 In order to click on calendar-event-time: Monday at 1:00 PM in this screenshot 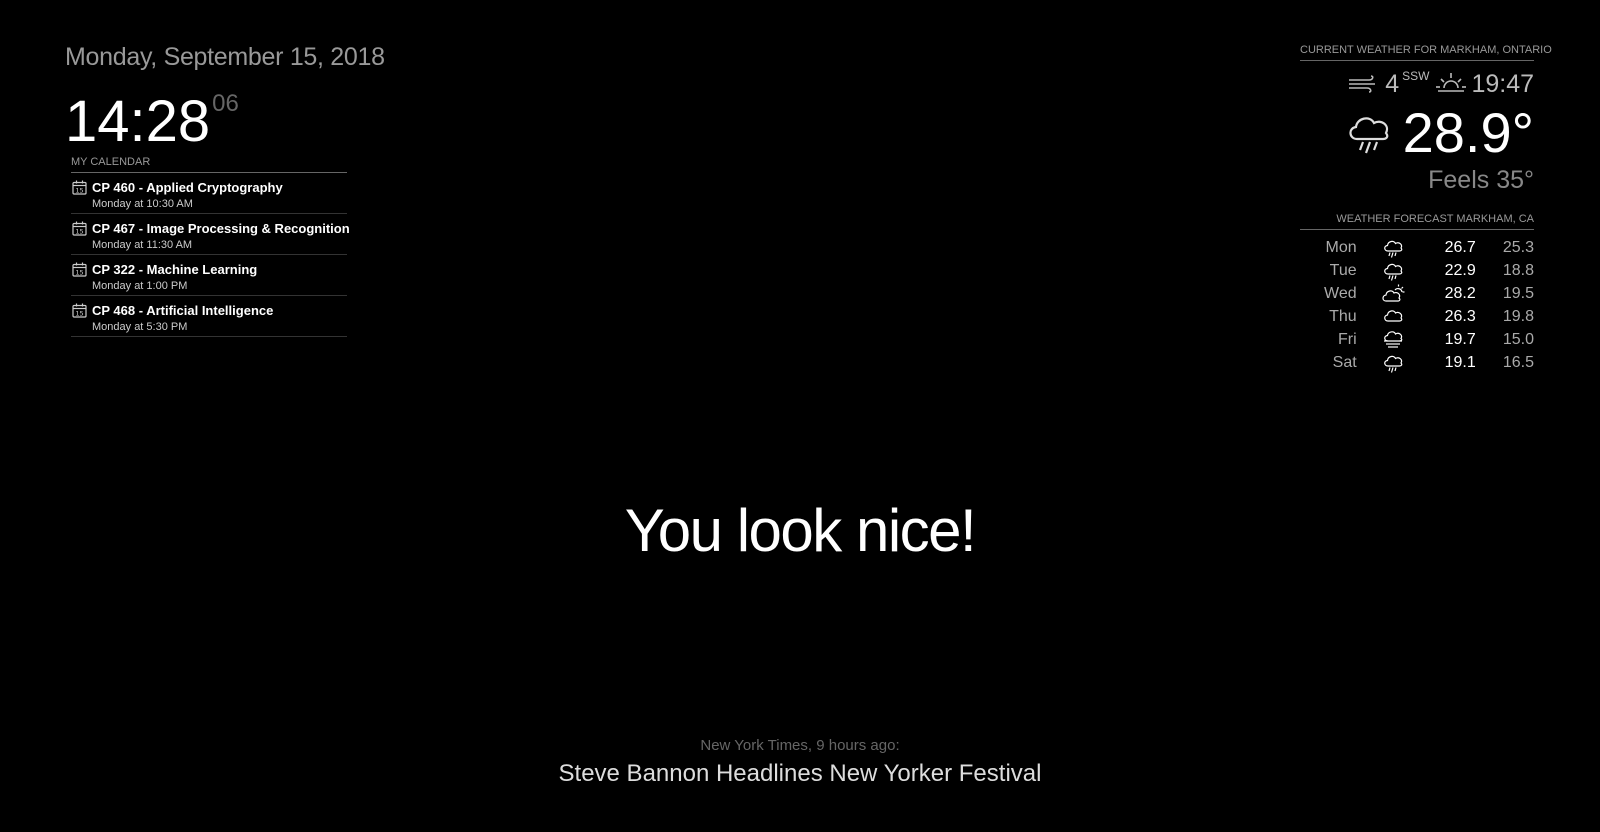, I will do `click(140, 286)`.